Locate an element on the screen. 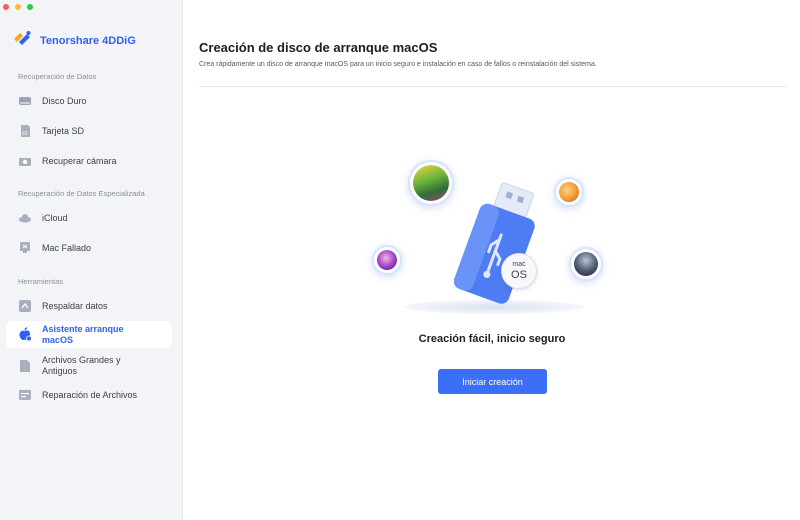  divider is located at coordinates (493, 86).